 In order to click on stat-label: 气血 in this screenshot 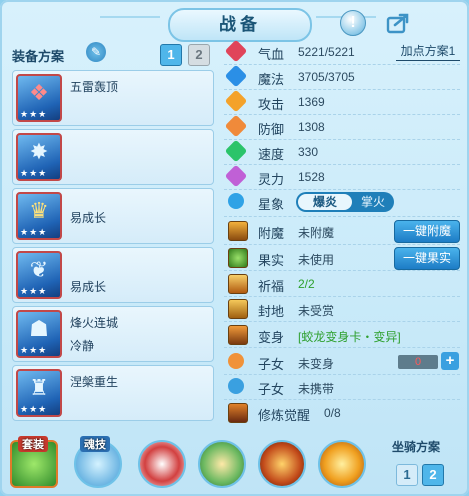, I will do `click(271, 54)`.